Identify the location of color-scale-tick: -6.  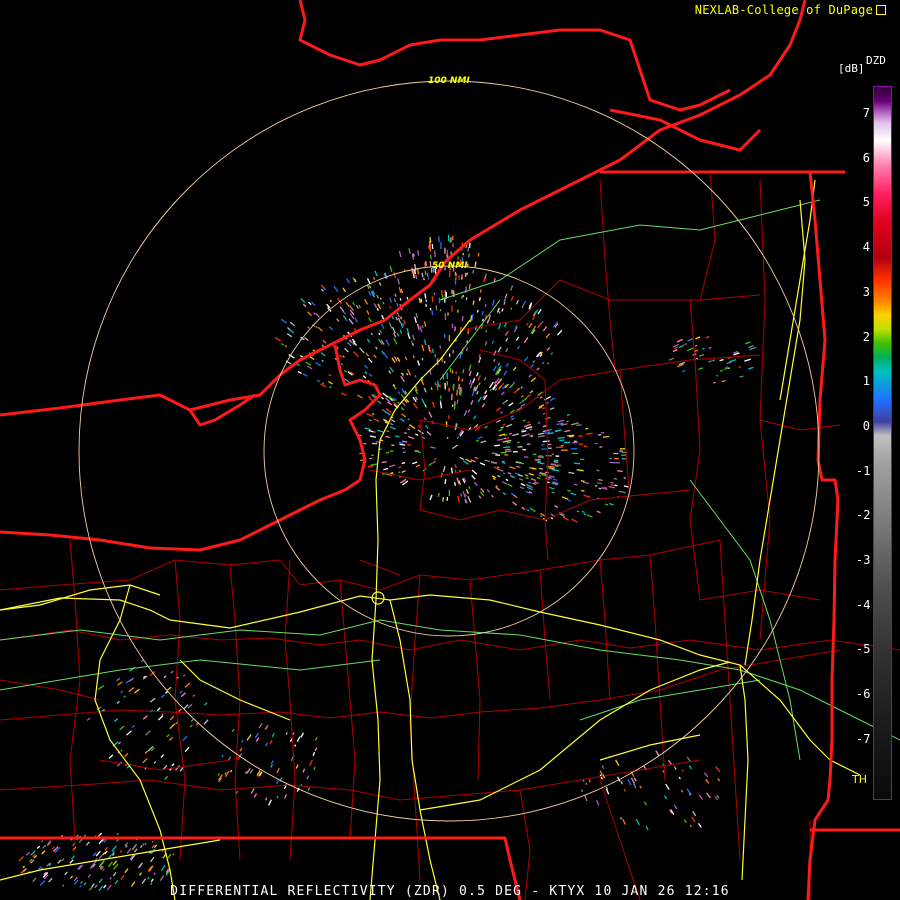
(863, 694).